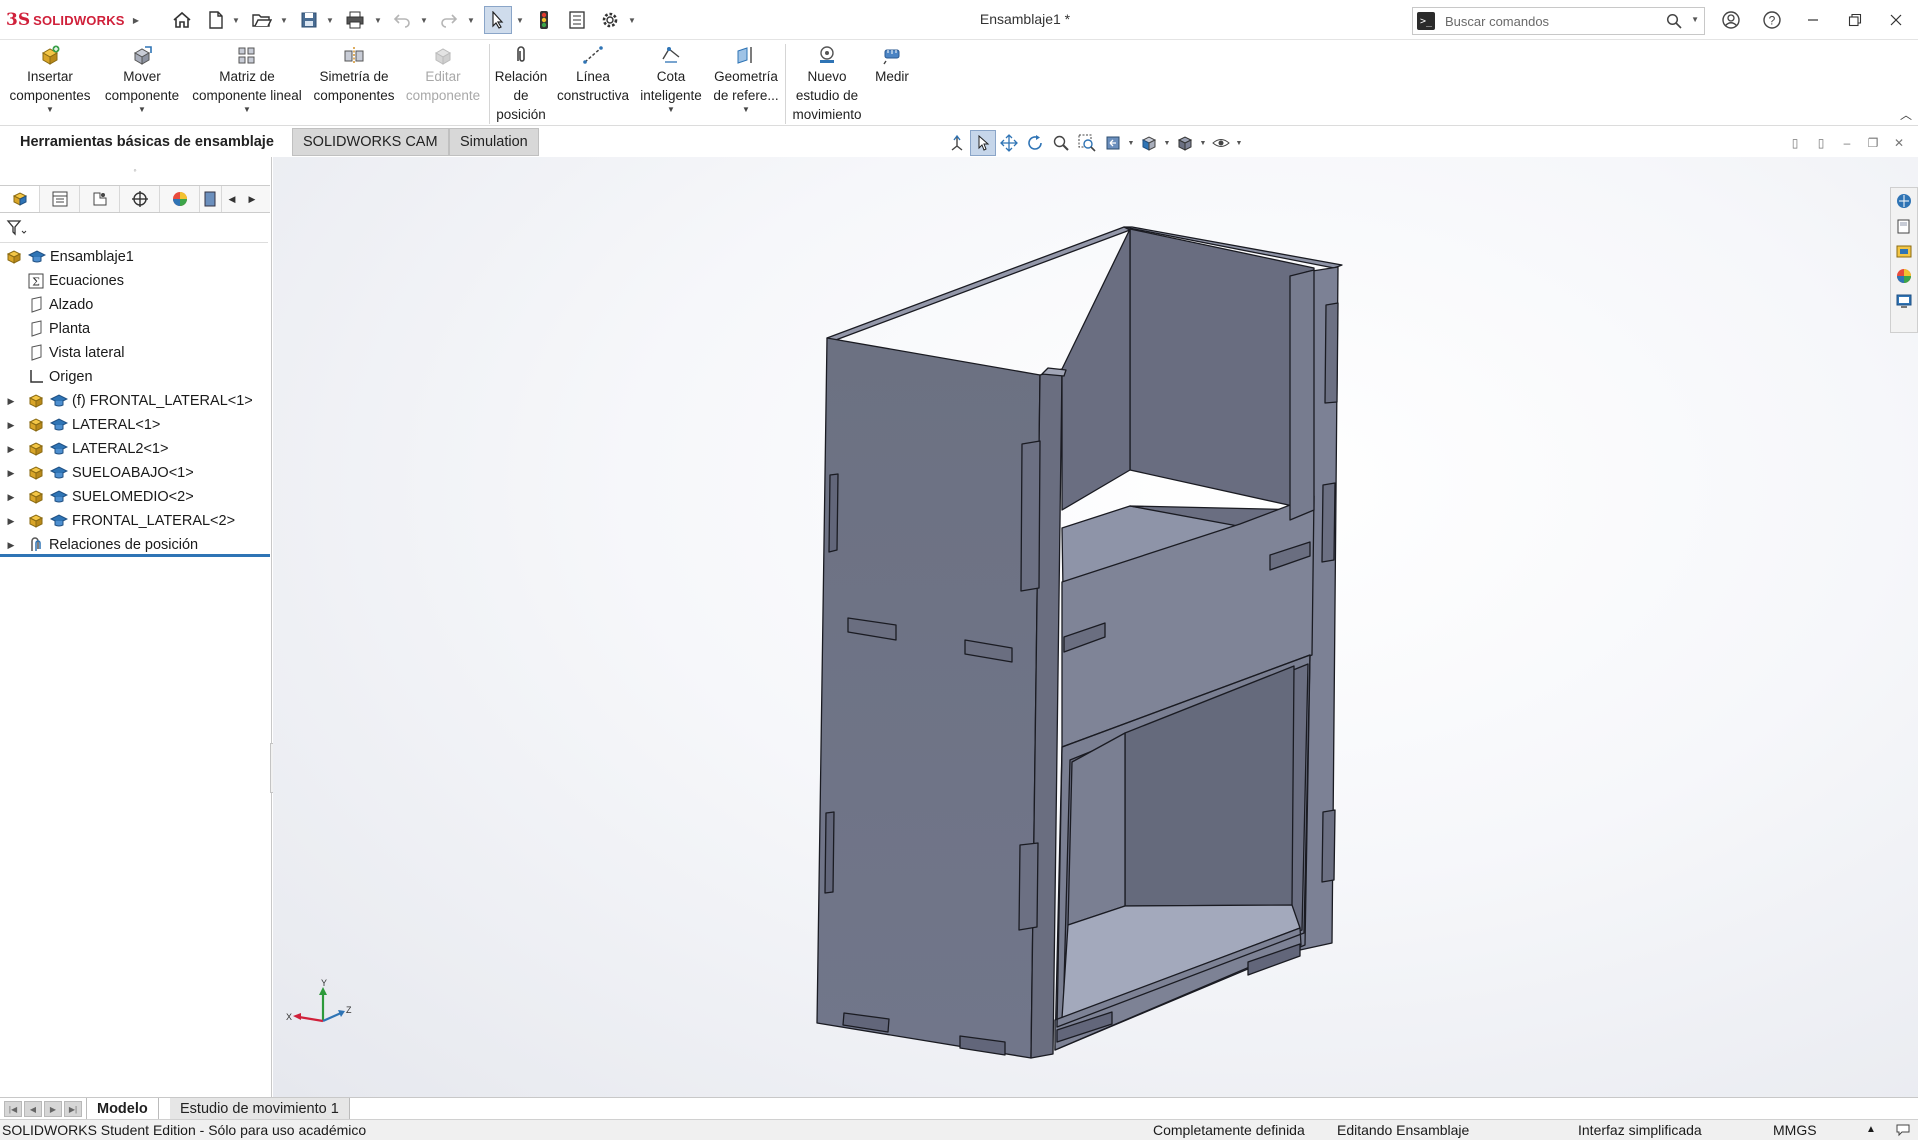 The image size is (1918, 1140). Describe the element at coordinates (370, 142) in the screenshot. I see `tab-solidworks-cam: SOLIDWORKS CAM` at that location.